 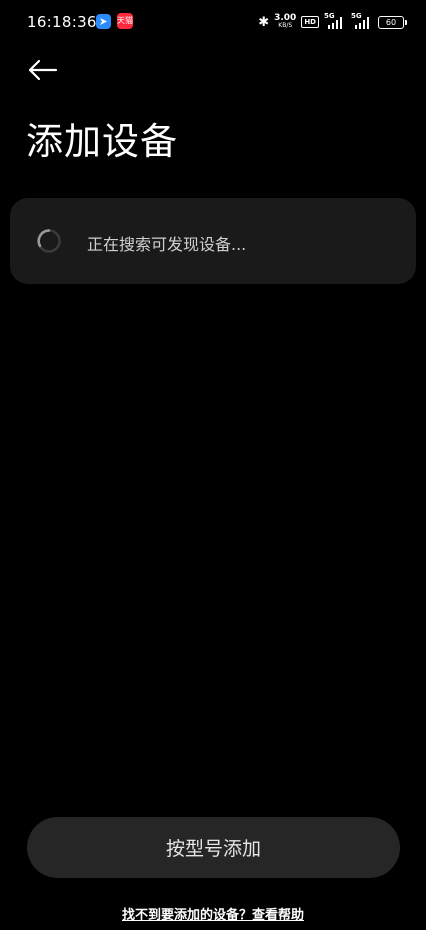 I want to click on status-bar: 16:18:36 天猫 ✱ 3.00 KB/S HD 5G 5G 60, so click(x=213, y=22).